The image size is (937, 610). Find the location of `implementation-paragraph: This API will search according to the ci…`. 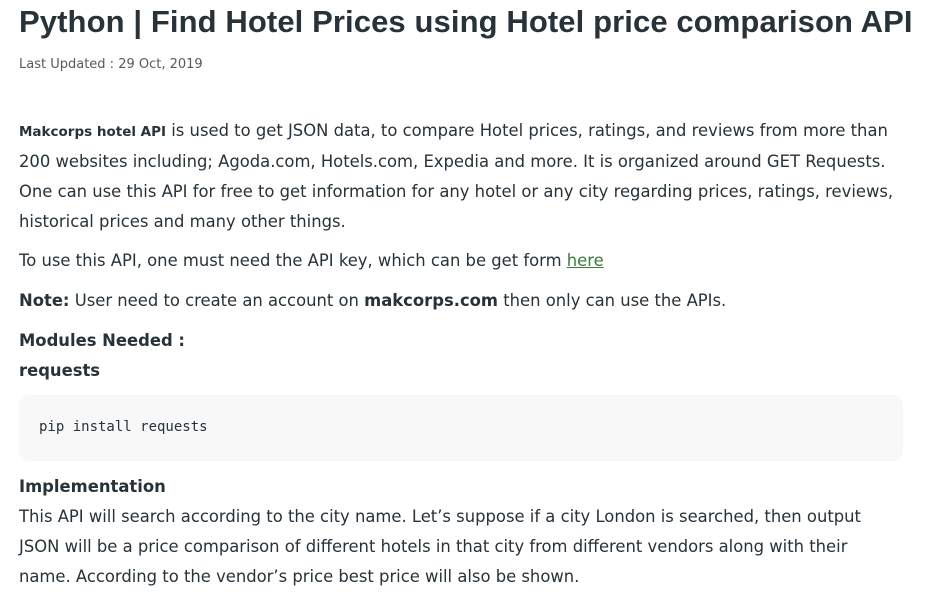

implementation-paragraph: This API will search according to the ci… is located at coordinates (440, 546).